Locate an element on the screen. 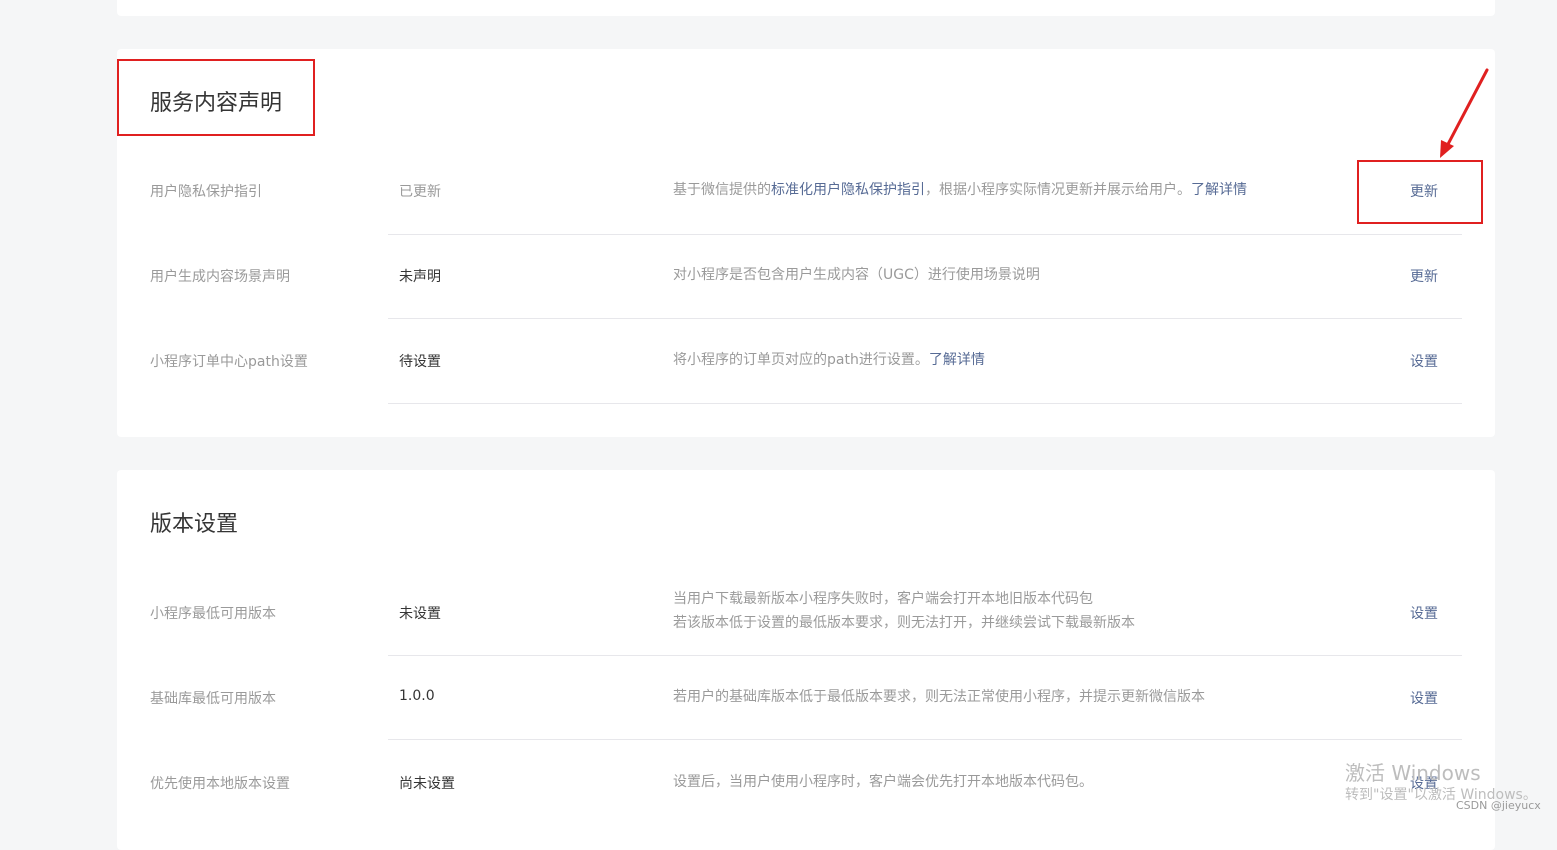  row-description: 将小程序的订单页对应的path进行设置。了解详情 is located at coordinates (829, 360).